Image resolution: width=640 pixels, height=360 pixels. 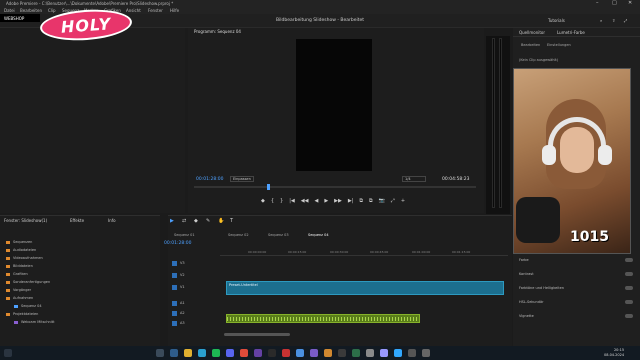 I want to click on photoshop-icon, so click(x=398, y=353).